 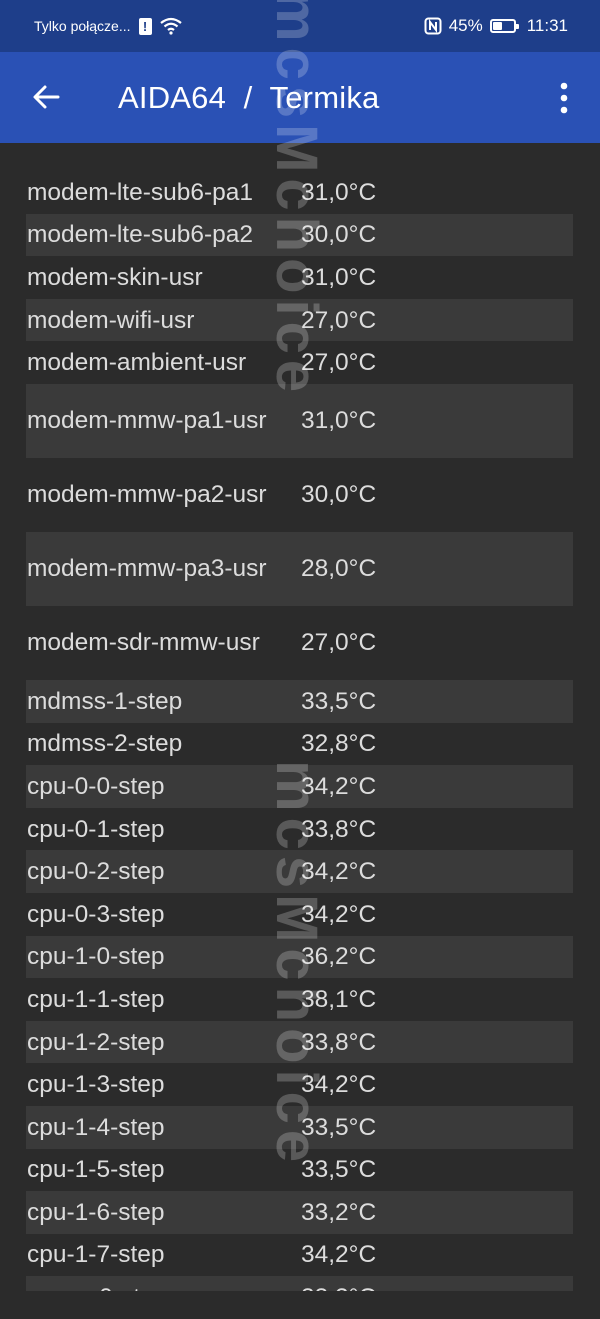 What do you see at coordinates (339, 1255) in the screenshot?
I see `sensor-value: 34,2°C` at bounding box center [339, 1255].